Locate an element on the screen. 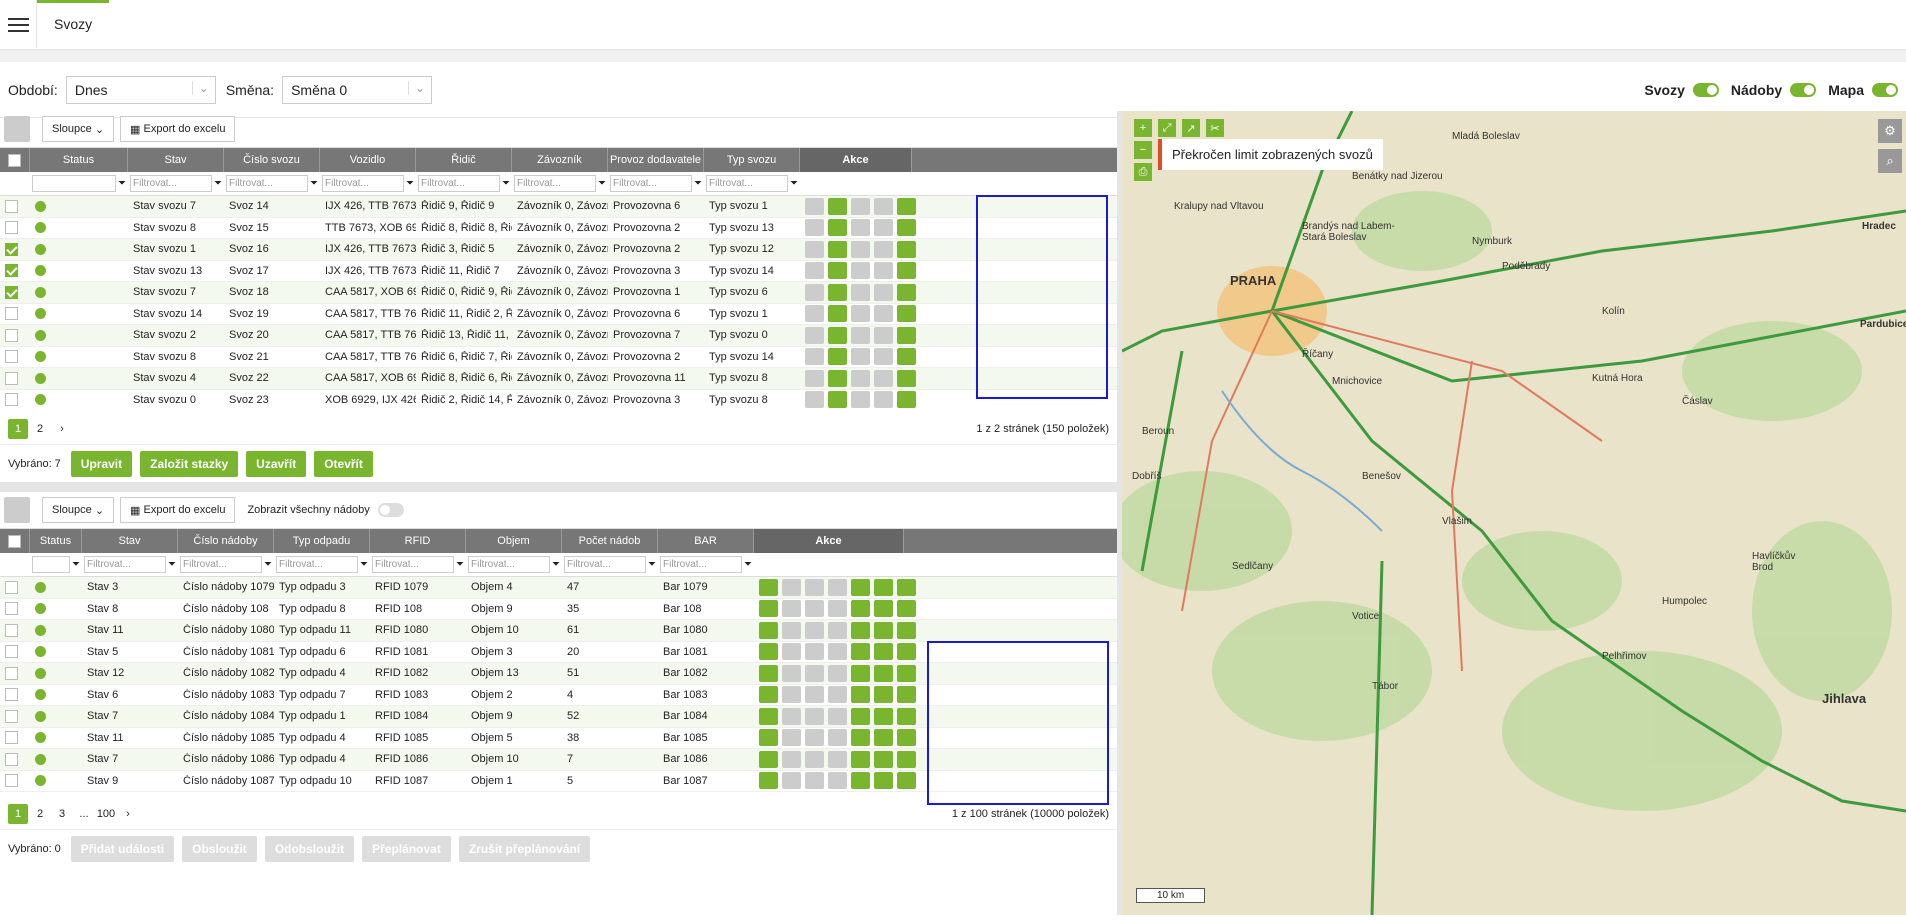 This screenshot has width=1906, height=921. toggle-nadoby: Nádoby is located at coordinates (1774, 90).